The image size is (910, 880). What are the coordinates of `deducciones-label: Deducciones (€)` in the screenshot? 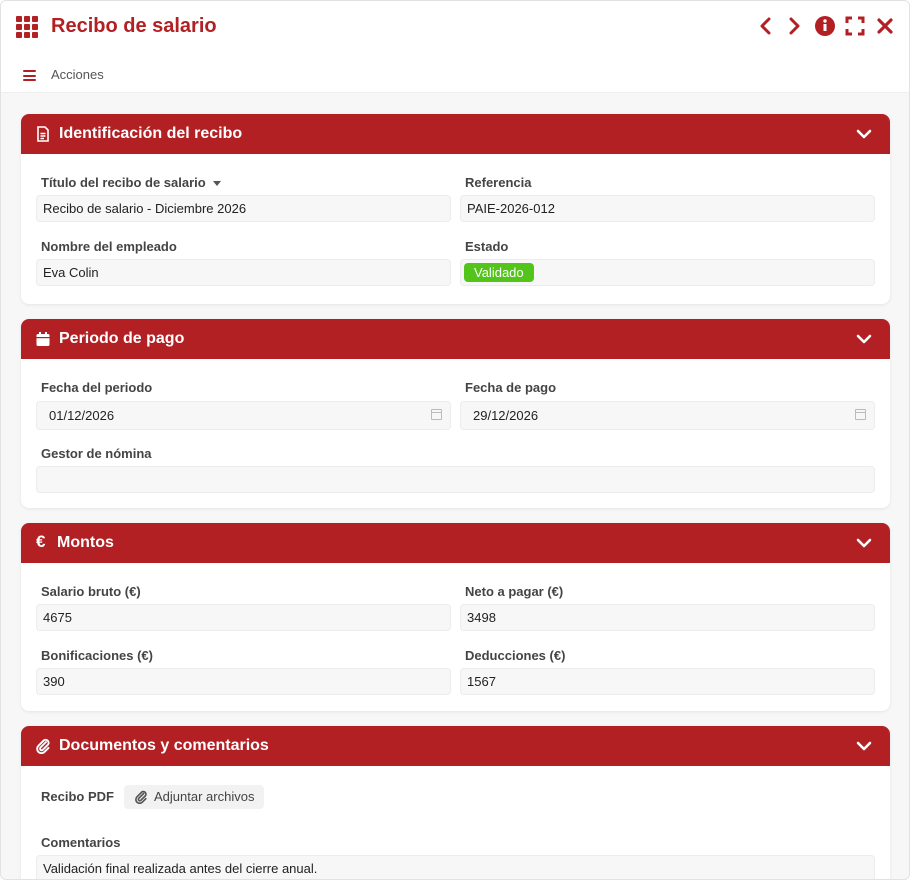 It's located at (515, 655).